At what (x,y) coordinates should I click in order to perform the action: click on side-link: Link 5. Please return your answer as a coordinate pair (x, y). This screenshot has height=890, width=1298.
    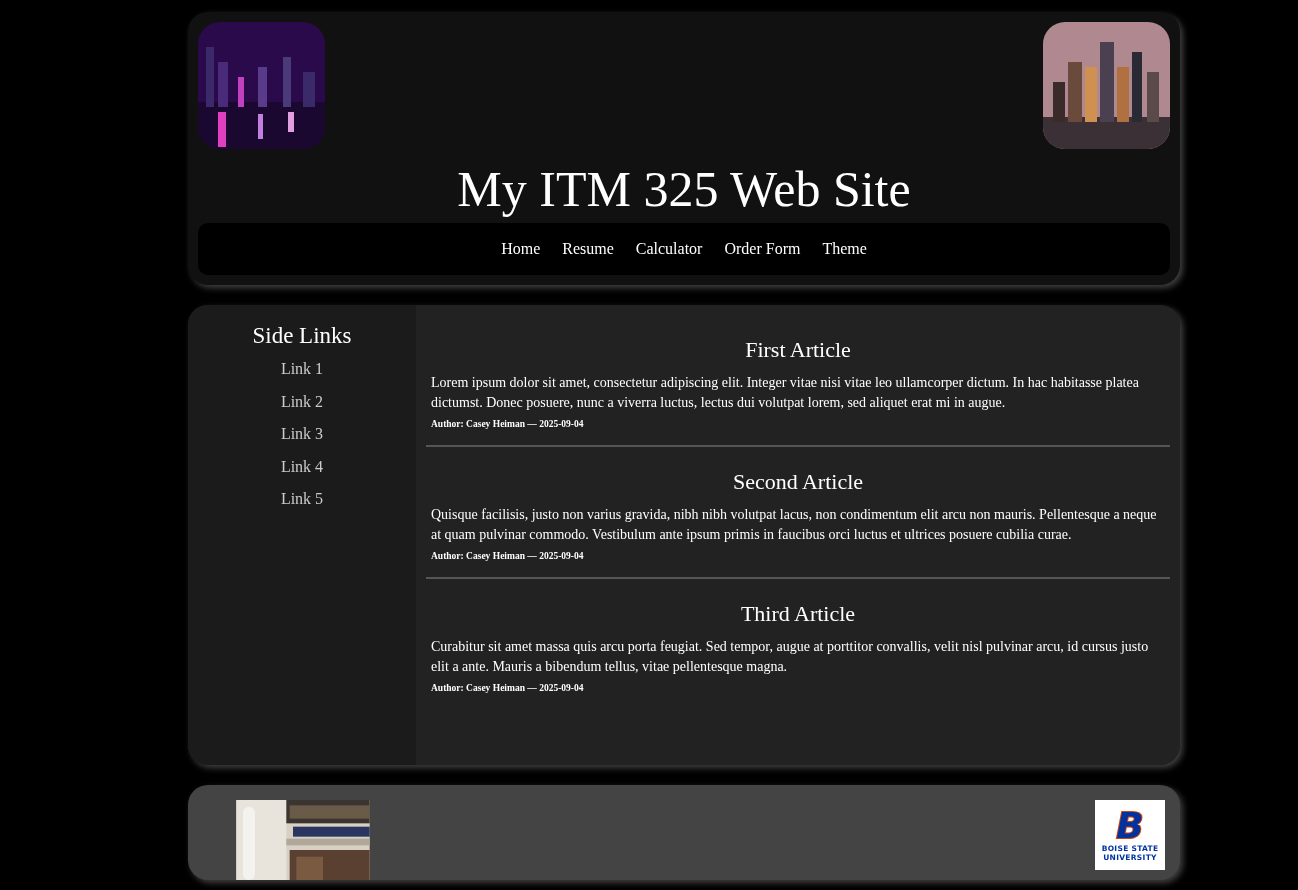
    Looking at the image, I should click on (302, 499).